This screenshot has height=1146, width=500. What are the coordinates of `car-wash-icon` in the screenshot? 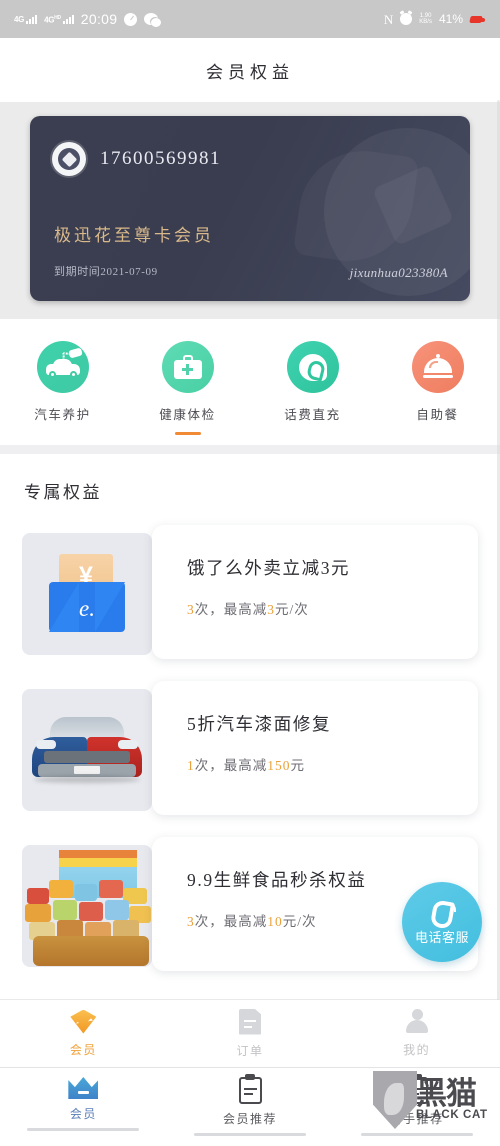 It's located at (62, 367).